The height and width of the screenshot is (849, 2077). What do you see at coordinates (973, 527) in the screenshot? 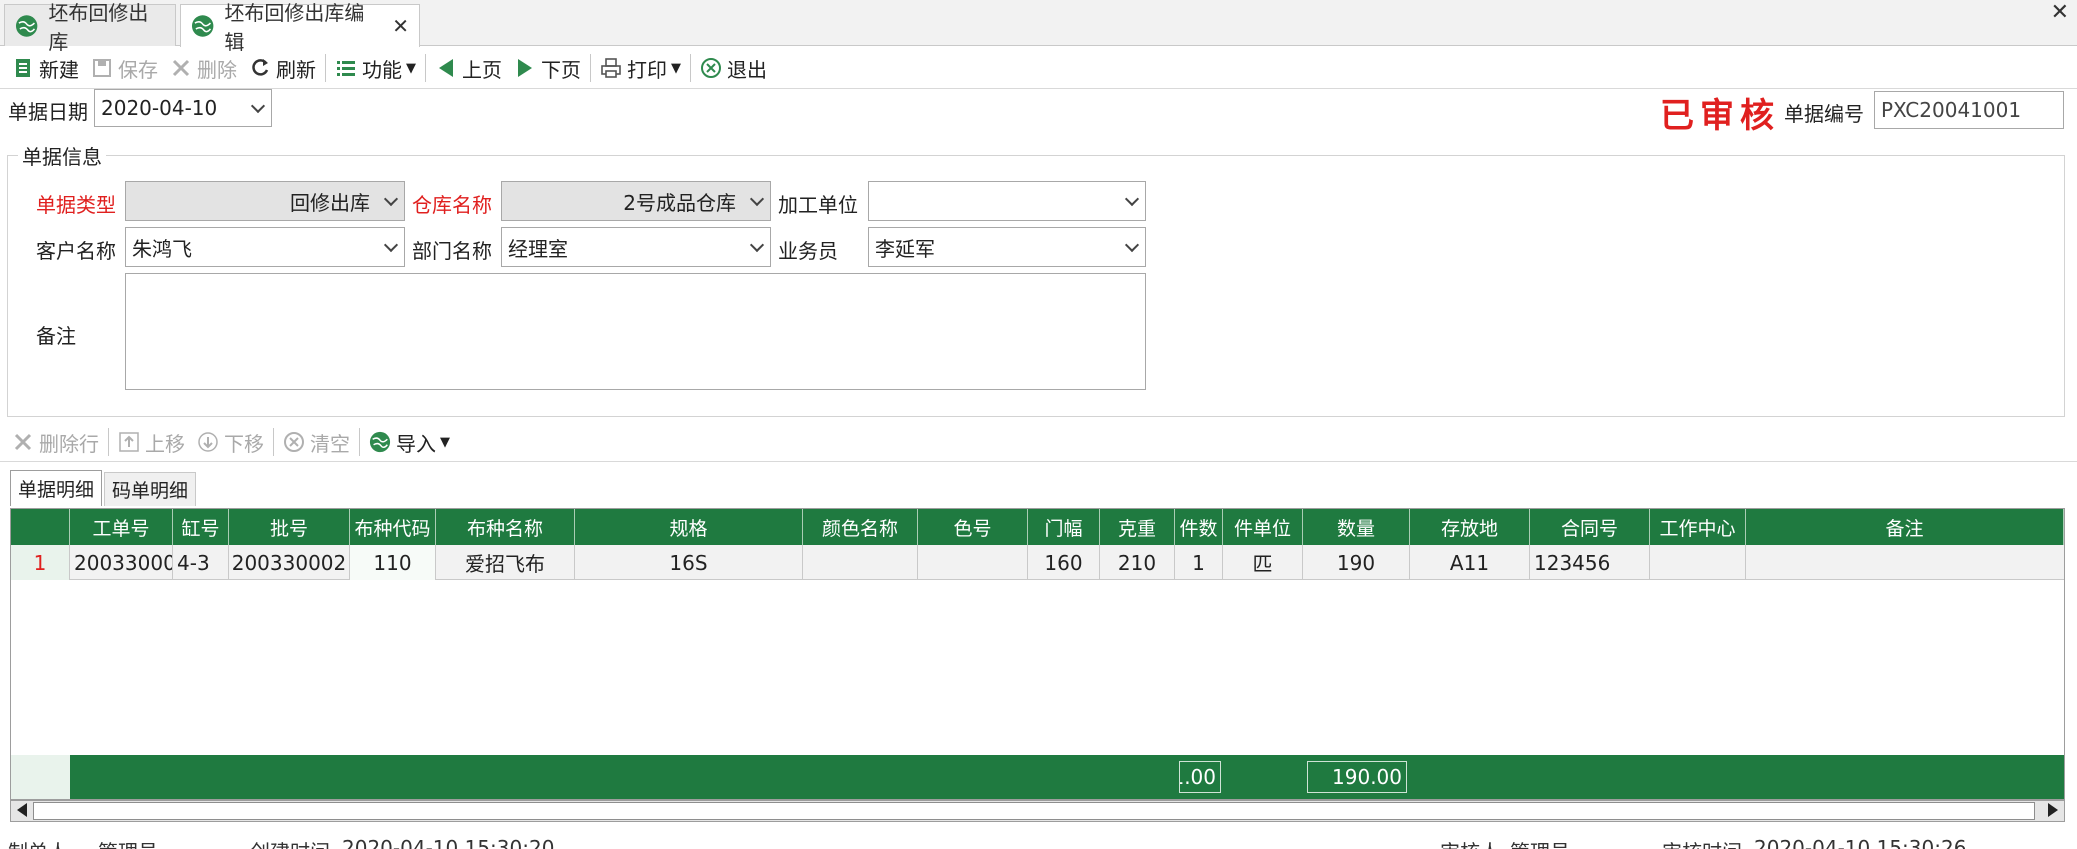
I see `column-header: 色号` at bounding box center [973, 527].